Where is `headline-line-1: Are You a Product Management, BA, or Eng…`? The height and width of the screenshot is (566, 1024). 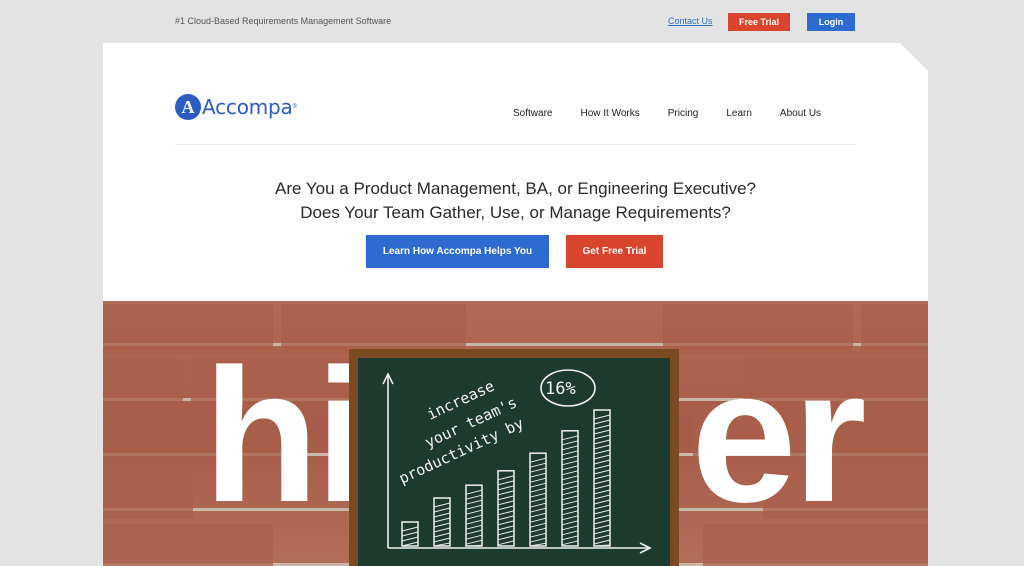 headline-line-1: Are You a Product Management, BA, or Eng… is located at coordinates (515, 188).